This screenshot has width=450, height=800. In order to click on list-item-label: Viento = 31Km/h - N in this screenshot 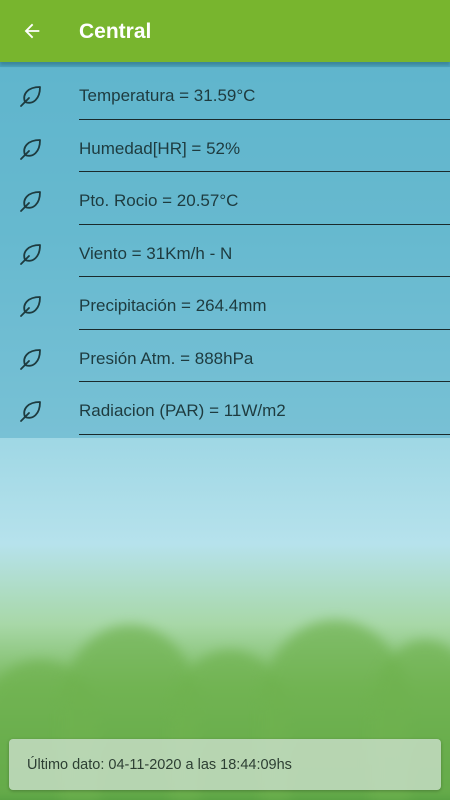, I will do `click(156, 253)`.